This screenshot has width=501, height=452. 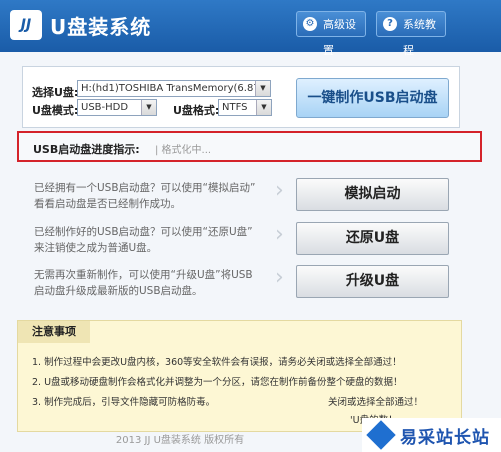 I want to click on restore-usb-description: 已经制作好的USB启动盘？可以使用“还原U盘” 来注销使之成为普通U盘。, so click(x=143, y=240).